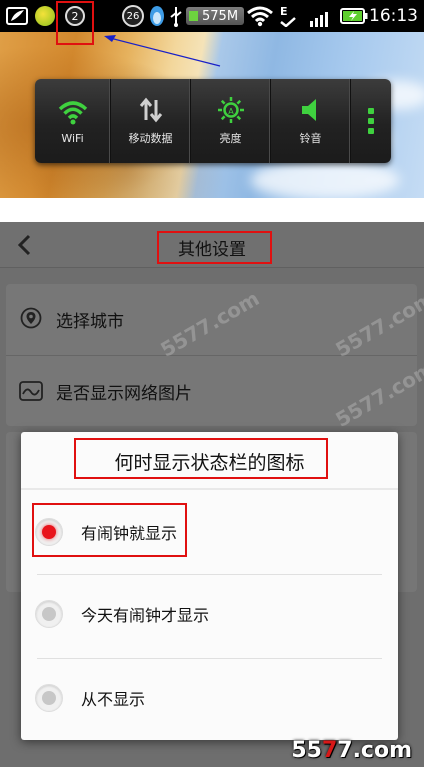 The image size is (424, 767). What do you see at coordinates (31, 319) in the screenshot?
I see `location-pin-icon` at bounding box center [31, 319].